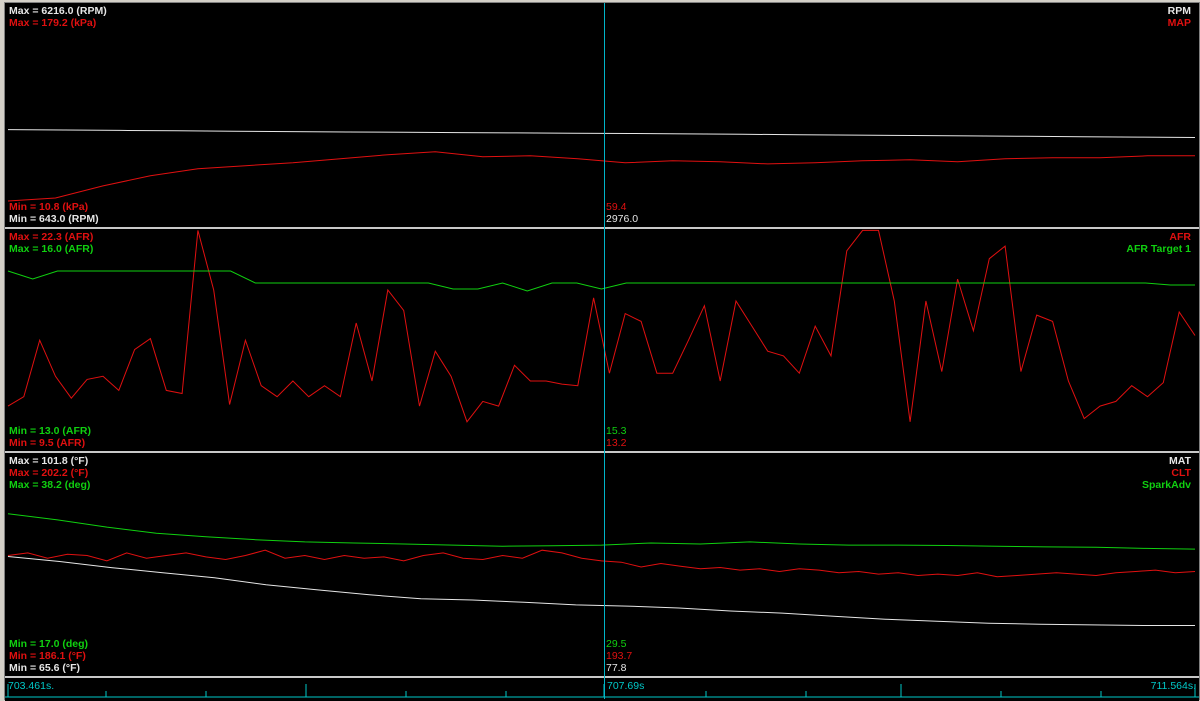  What do you see at coordinates (45, 668) in the screenshot?
I see `series-min-label: Min = 65.6 (°F)` at bounding box center [45, 668].